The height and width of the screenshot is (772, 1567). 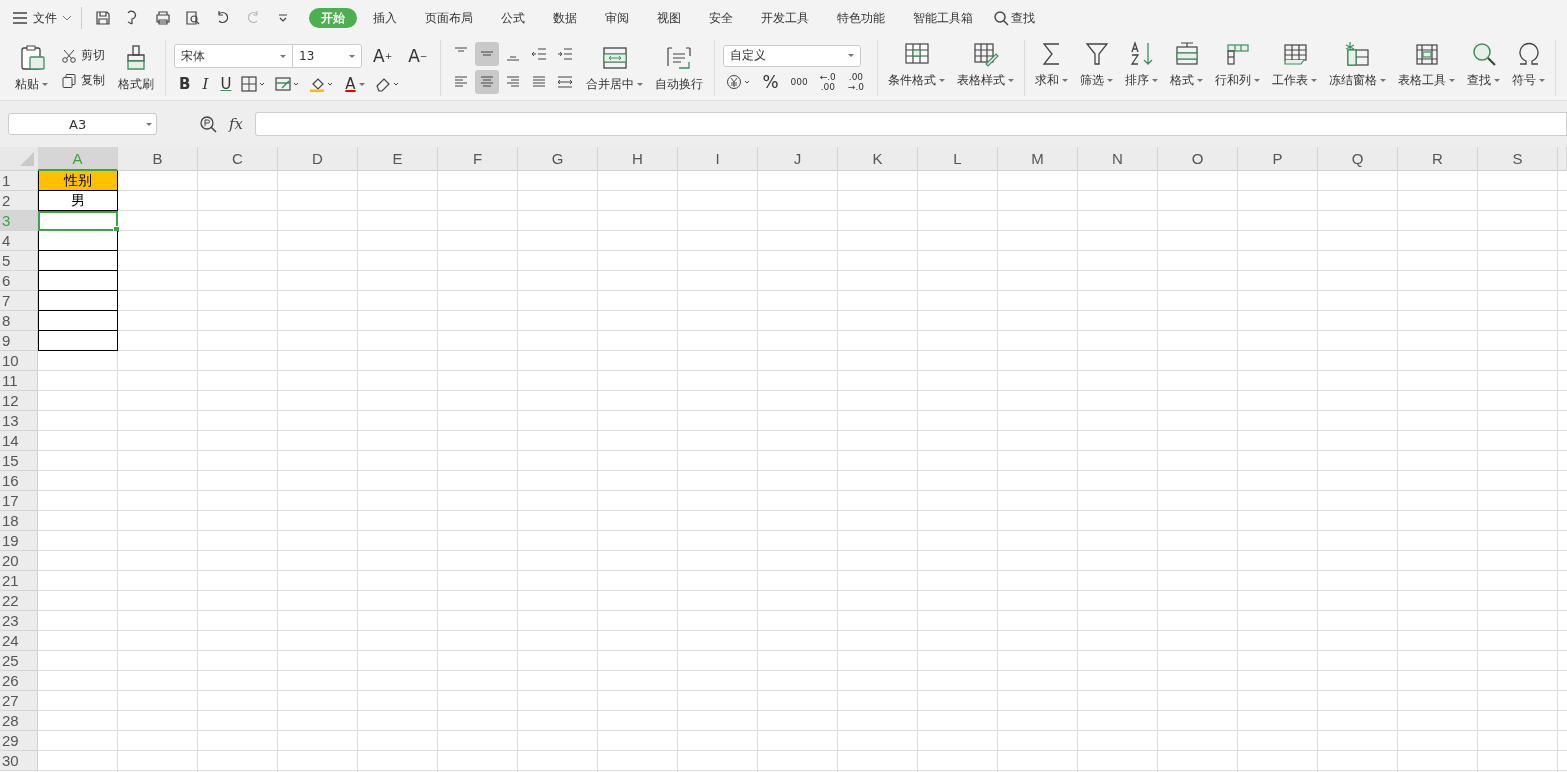 I want to click on column-header: F, so click(x=478, y=159).